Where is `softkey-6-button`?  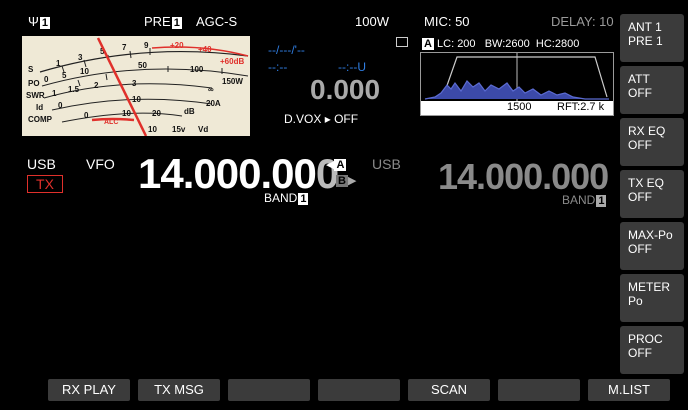
softkey-6-button is located at coordinates (539, 390).